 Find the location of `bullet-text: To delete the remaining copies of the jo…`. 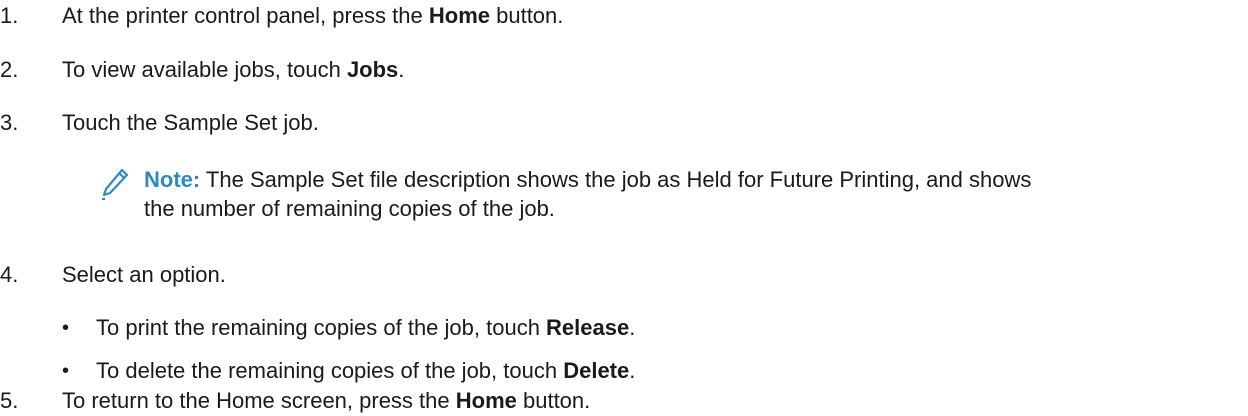

bullet-text: To delete the remaining copies of the jo… is located at coordinates (365, 371).